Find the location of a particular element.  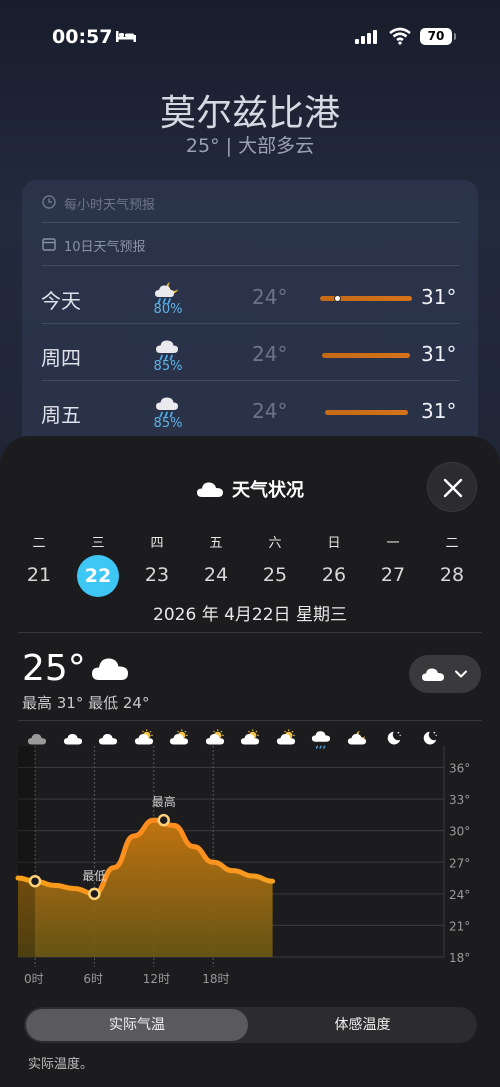

date-option: 27 is located at coordinates (393, 575).